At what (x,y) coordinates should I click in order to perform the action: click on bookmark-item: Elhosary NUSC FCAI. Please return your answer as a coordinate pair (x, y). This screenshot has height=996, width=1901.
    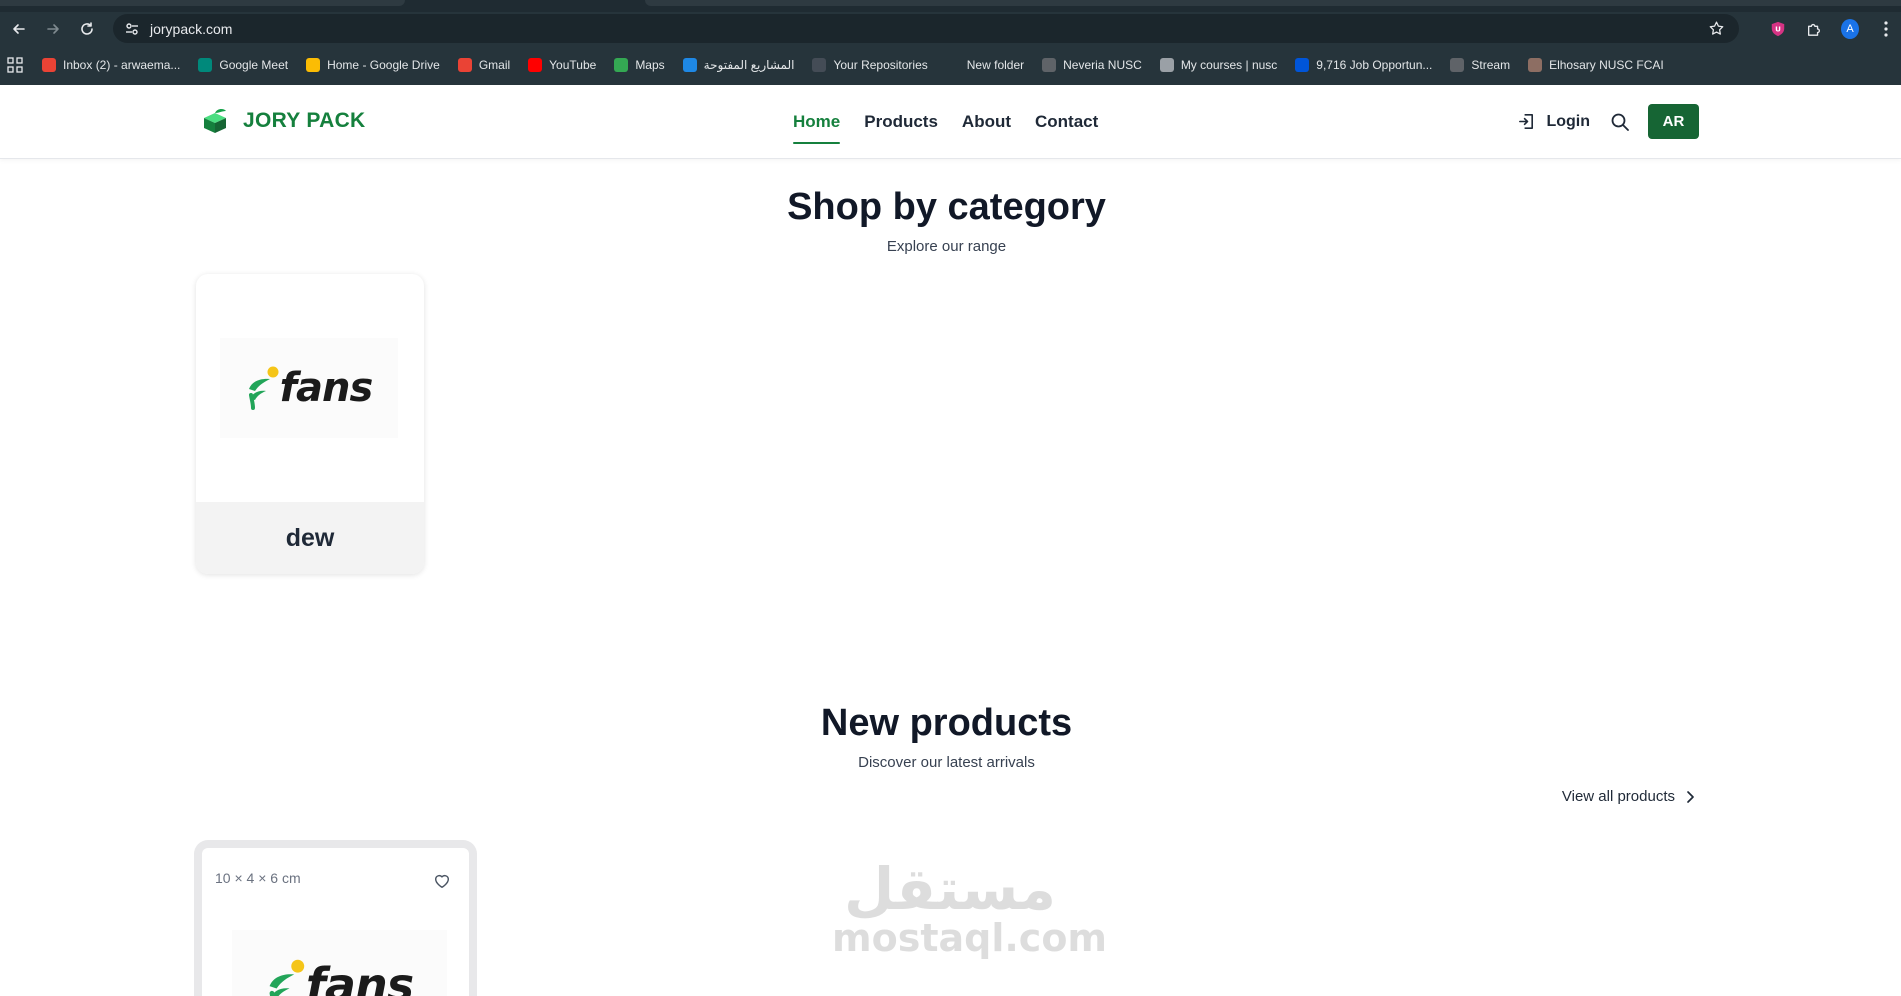
    Looking at the image, I should click on (1596, 65).